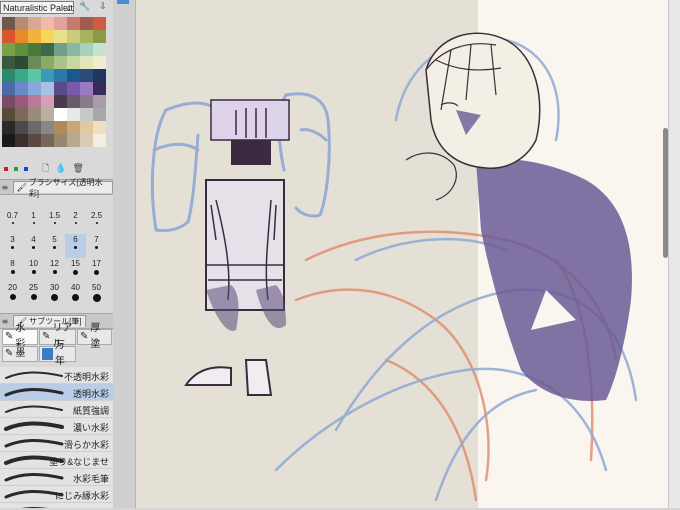  What do you see at coordinates (75, 270) in the screenshot?
I see `brush-size-option: 15` at bounding box center [75, 270].